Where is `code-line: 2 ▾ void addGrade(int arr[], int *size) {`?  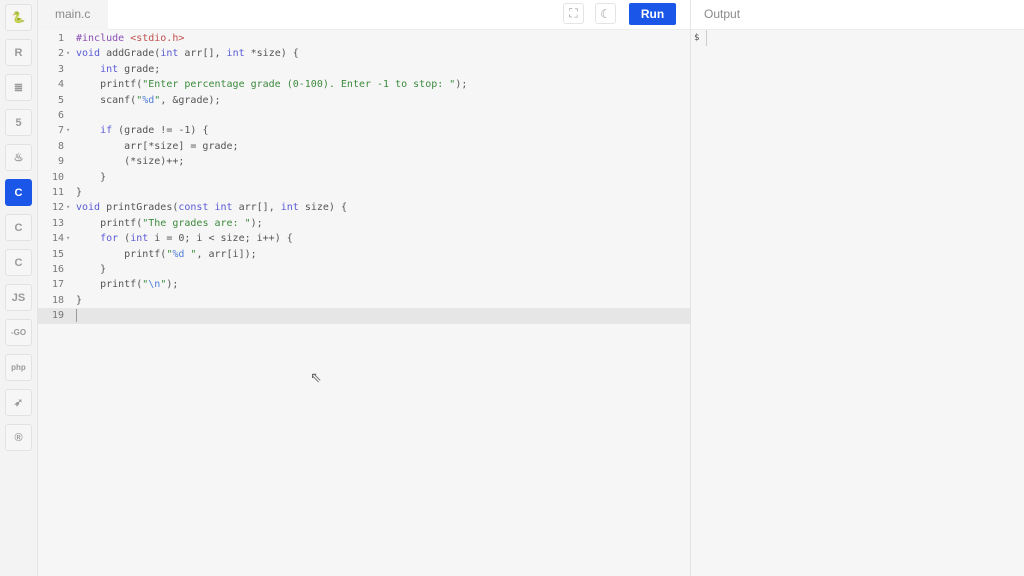 code-line: 2 ▾ void addGrade(int arr[], int *size) { is located at coordinates (364, 53).